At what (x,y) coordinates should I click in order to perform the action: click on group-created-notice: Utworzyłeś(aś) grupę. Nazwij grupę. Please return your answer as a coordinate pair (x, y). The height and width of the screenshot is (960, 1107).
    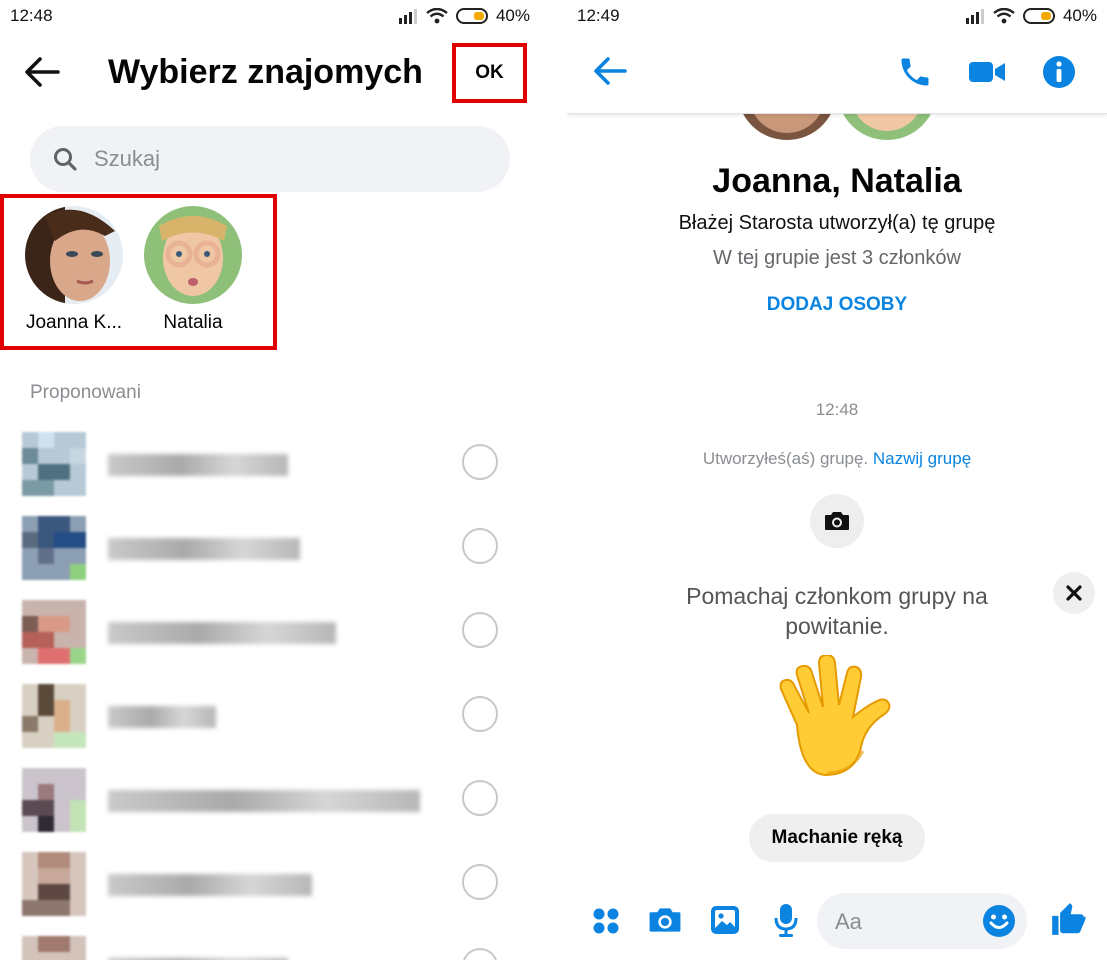
    Looking at the image, I should click on (837, 459).